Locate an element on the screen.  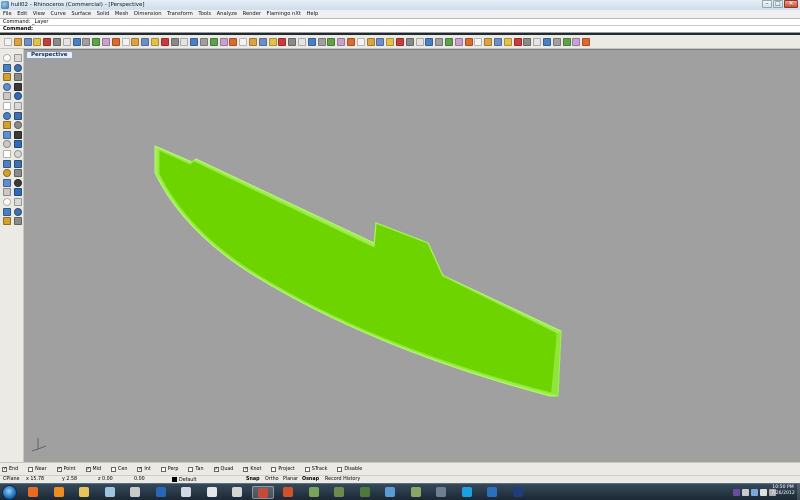
maximize-button: □ is located at coordinates (778, 4).